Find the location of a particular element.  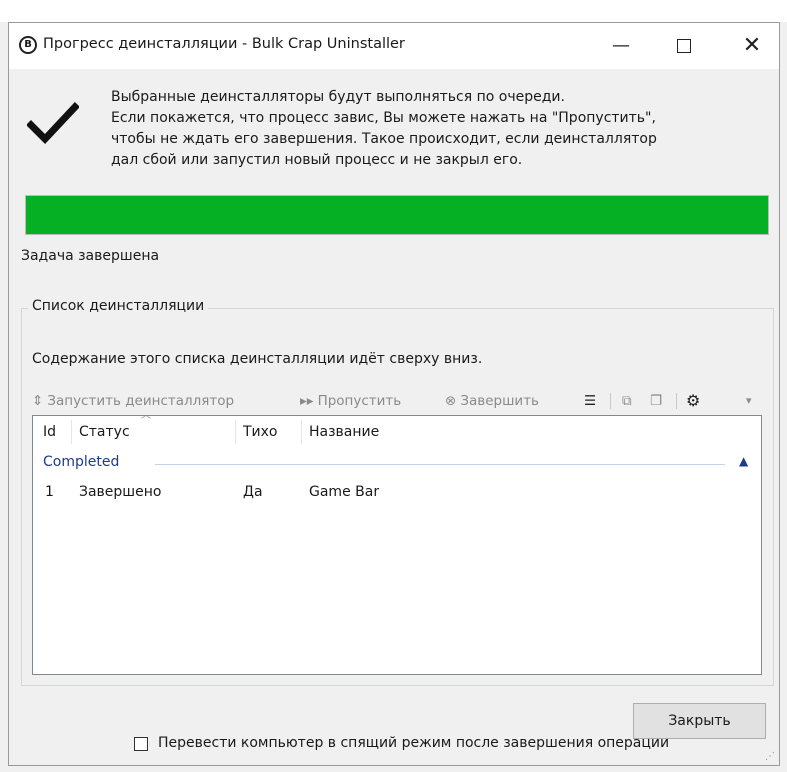

app-logo-icon: B is located at coordinates (28, 45).